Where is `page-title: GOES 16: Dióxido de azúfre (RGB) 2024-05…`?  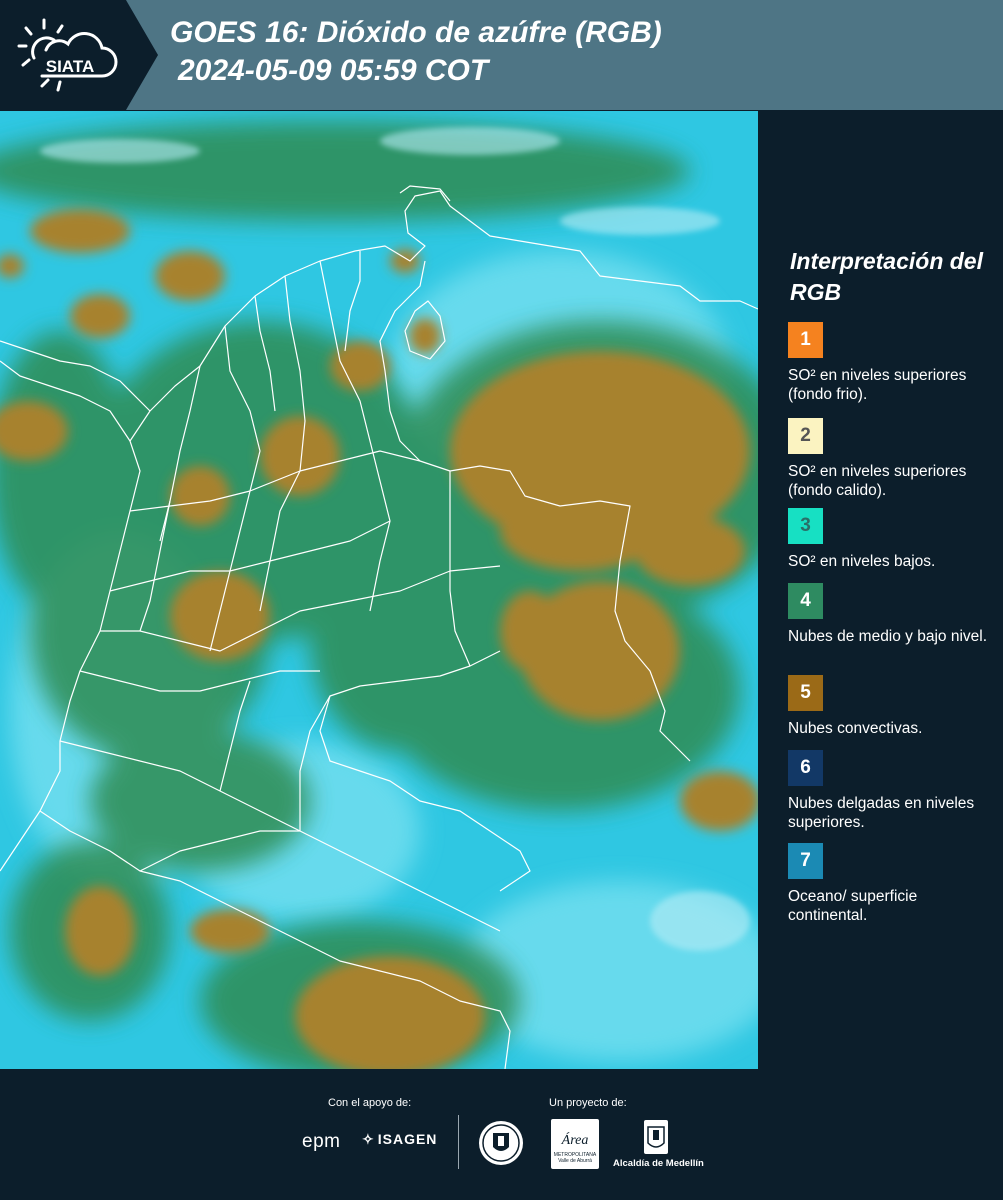 page-title: GOES 16: Dióxido de azúfre (RGB) 2024-05… is located at coordinates (416, 52).